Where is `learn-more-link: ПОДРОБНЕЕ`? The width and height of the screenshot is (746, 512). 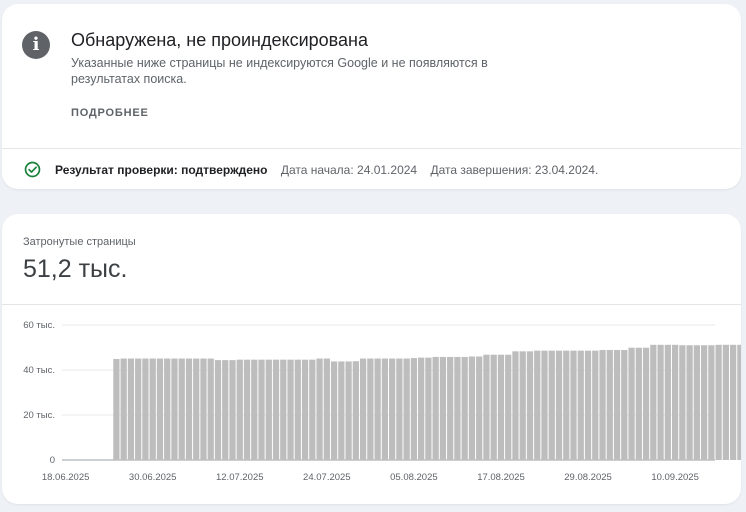 learn-more-link: ПОДРОБНЕЕ is located at coordinates (110, 113).